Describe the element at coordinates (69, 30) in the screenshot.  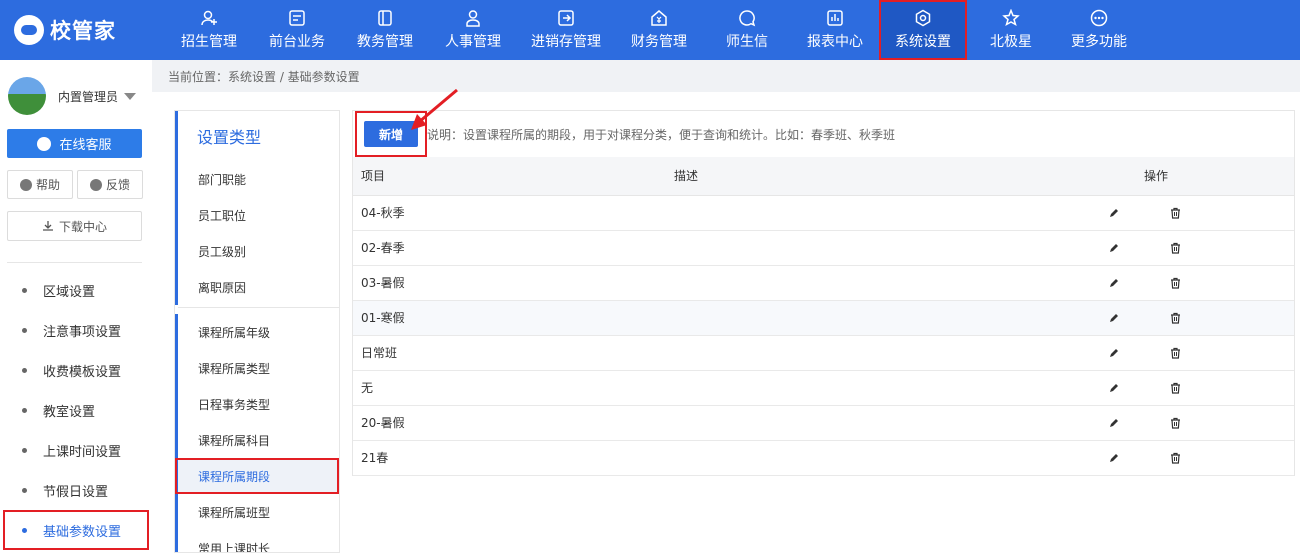
I see `brand-logo: 校管家` at that location.